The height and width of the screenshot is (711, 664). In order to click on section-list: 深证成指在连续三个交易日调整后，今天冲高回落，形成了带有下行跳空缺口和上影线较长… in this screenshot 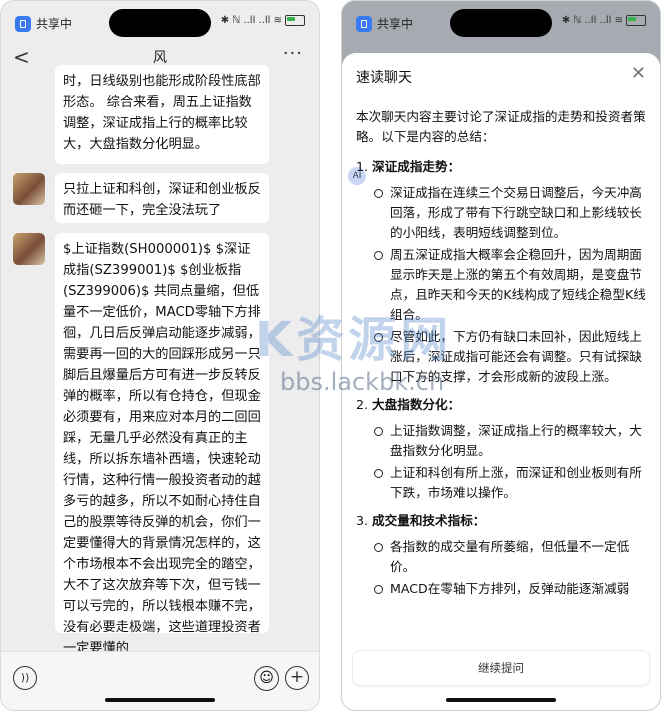, I will do `click(512, 285)`.